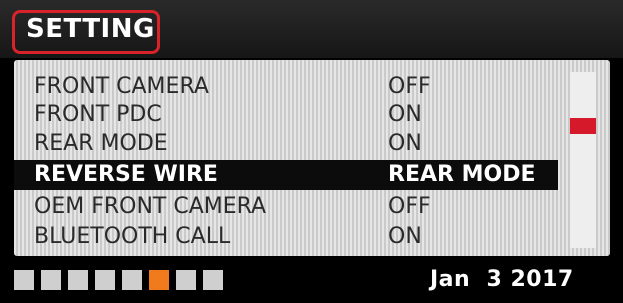  I want to click on menu-item-front-pdc: FRONT PDC ON, so click(286, 115).